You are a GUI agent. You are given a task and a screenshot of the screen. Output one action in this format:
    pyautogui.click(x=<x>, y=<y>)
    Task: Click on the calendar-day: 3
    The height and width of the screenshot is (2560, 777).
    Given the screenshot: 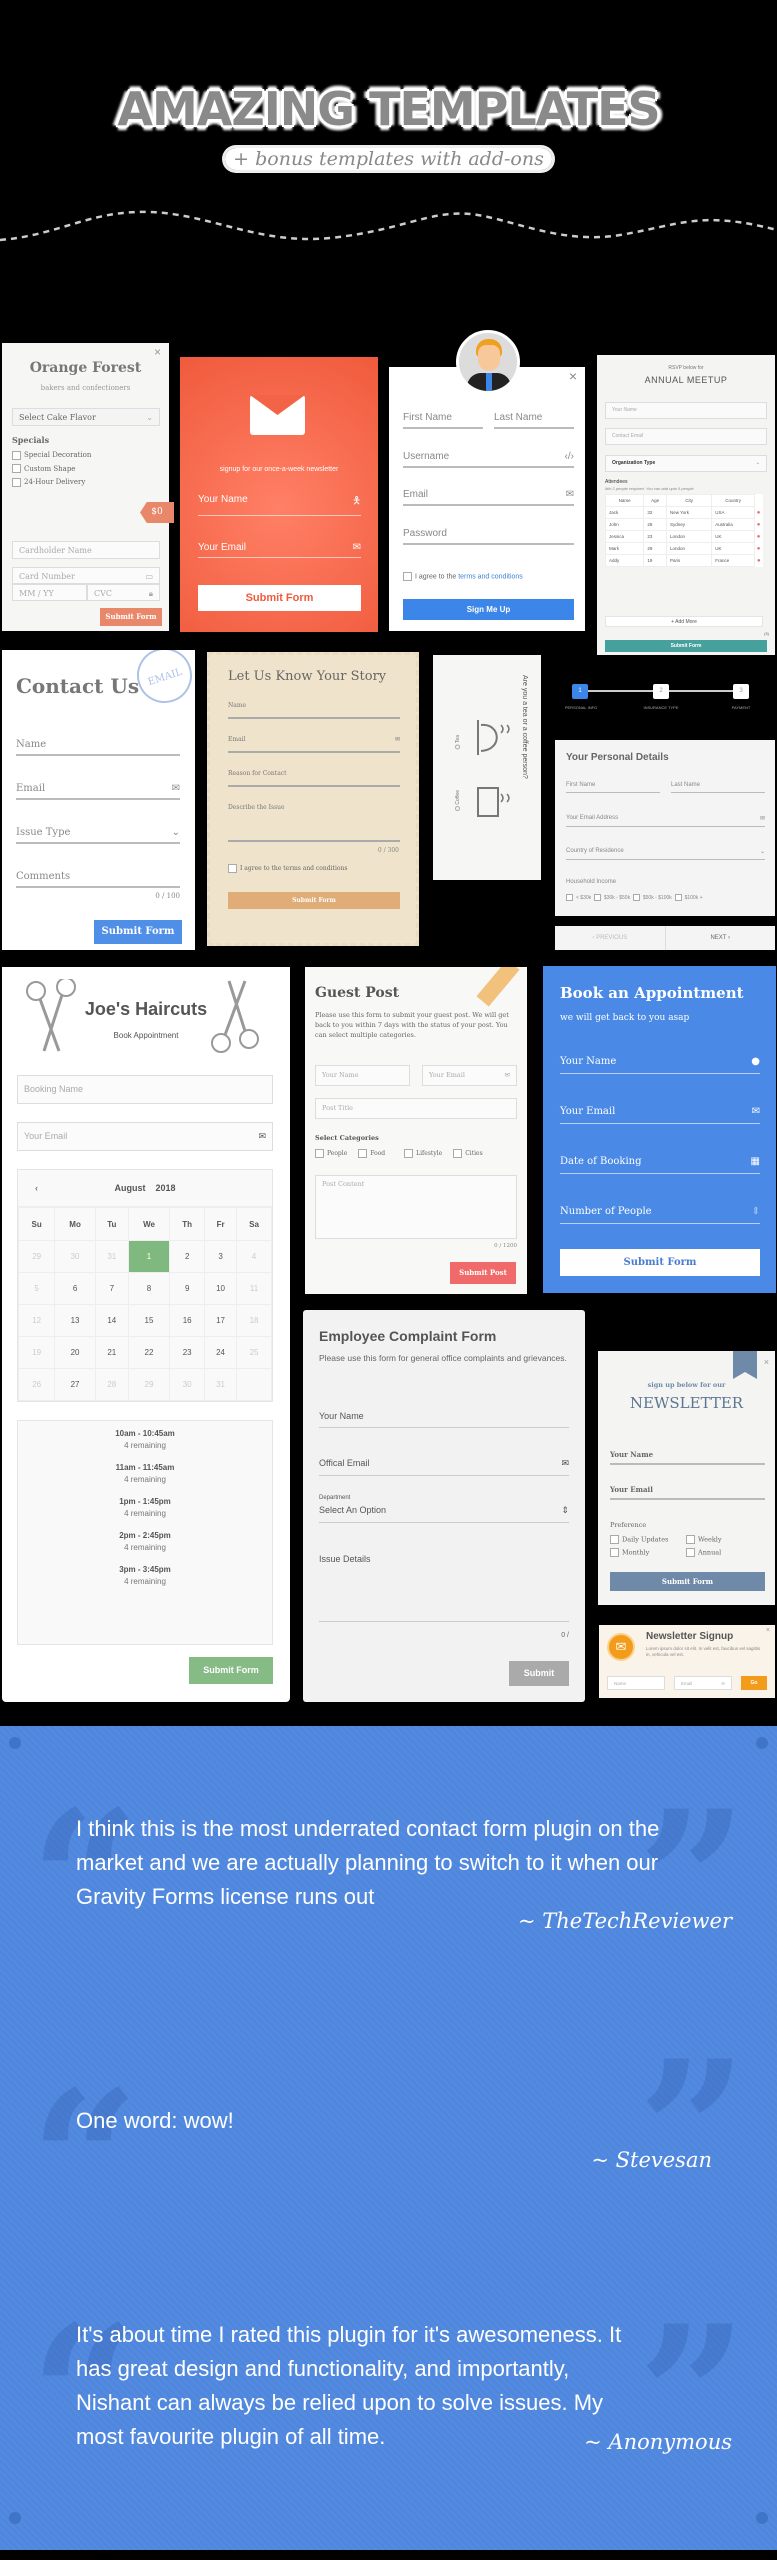 What is the action you would take?
    pyautogui.click(x=221, y=1256)
    